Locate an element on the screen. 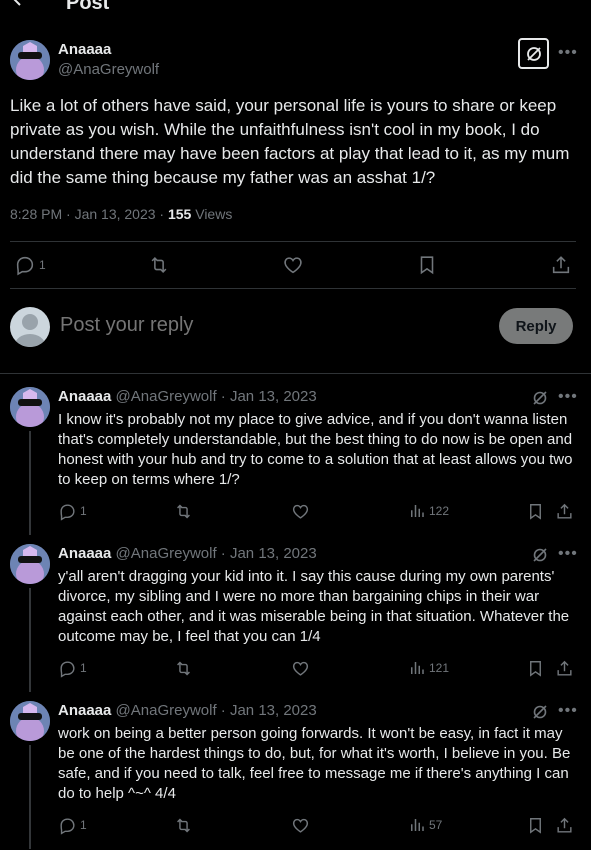 The height and width of the screenshot is (850, 591). reply-actions: 1 122 is located at coordinates (318, 511).